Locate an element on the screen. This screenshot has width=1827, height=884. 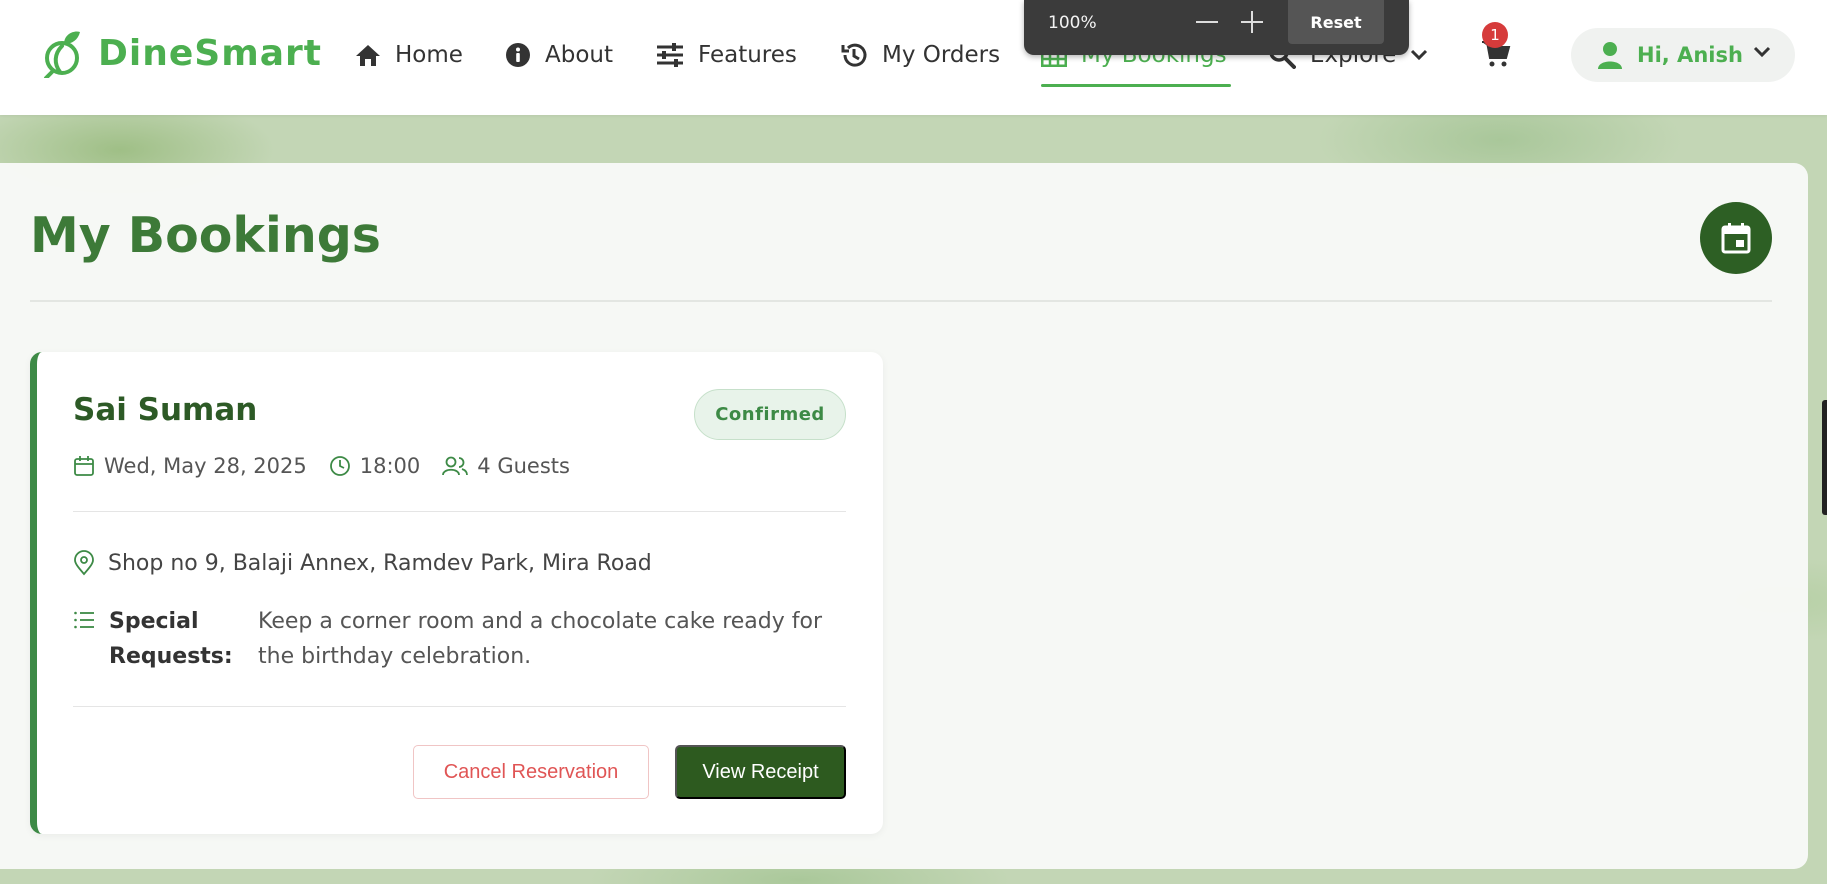
nav-home: Home is located at coordinates (409, 55).